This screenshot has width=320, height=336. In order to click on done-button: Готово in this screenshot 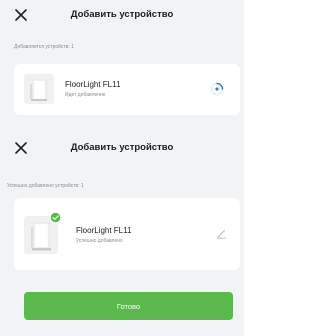, I will do `click(128, 306)`.